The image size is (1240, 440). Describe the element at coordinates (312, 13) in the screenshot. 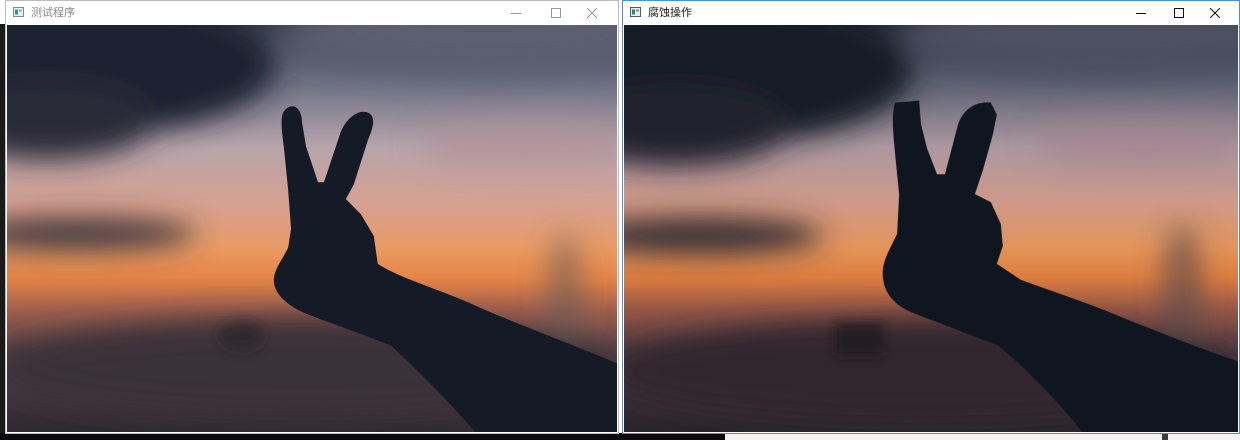

I see `title-bar: 测试程序` at that location.